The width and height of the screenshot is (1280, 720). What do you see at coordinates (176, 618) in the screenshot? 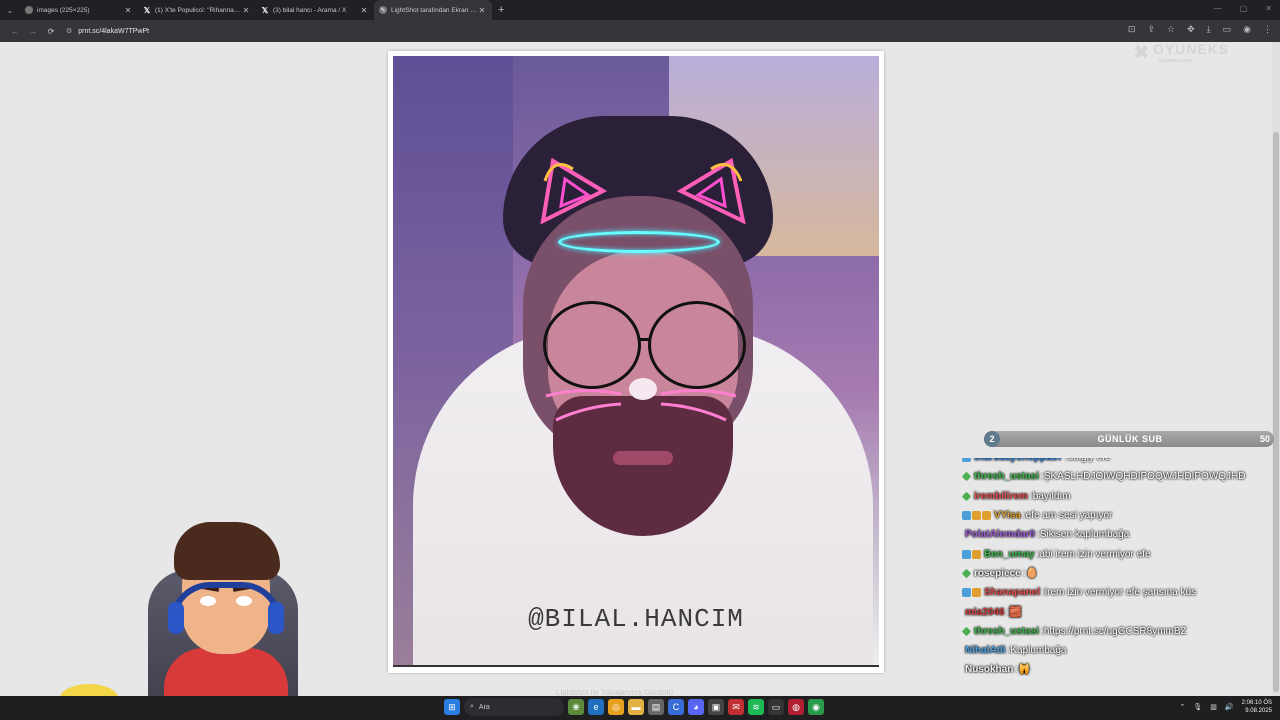
I see `headset-cup-left` at bounding box center [176, 618].